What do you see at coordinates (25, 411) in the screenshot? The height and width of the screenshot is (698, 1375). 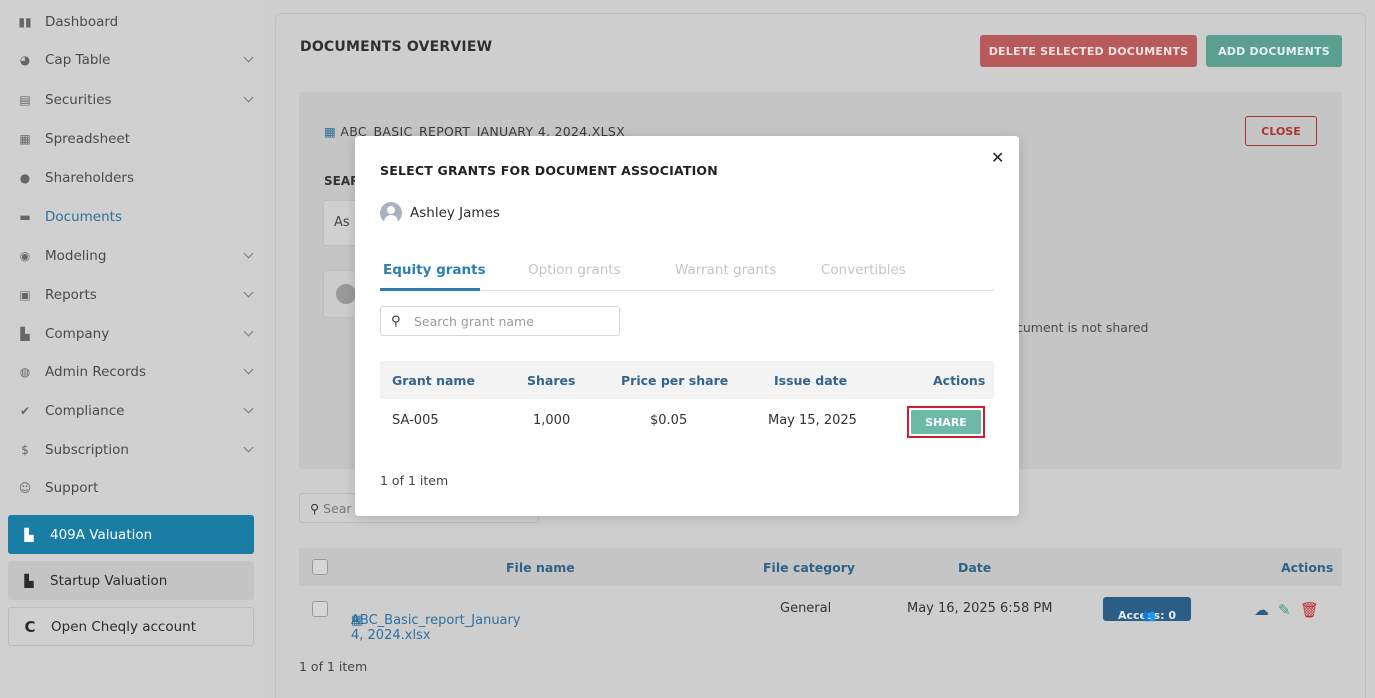 I see `check-shield-icon: ✔` at bounding box center [25, 411].